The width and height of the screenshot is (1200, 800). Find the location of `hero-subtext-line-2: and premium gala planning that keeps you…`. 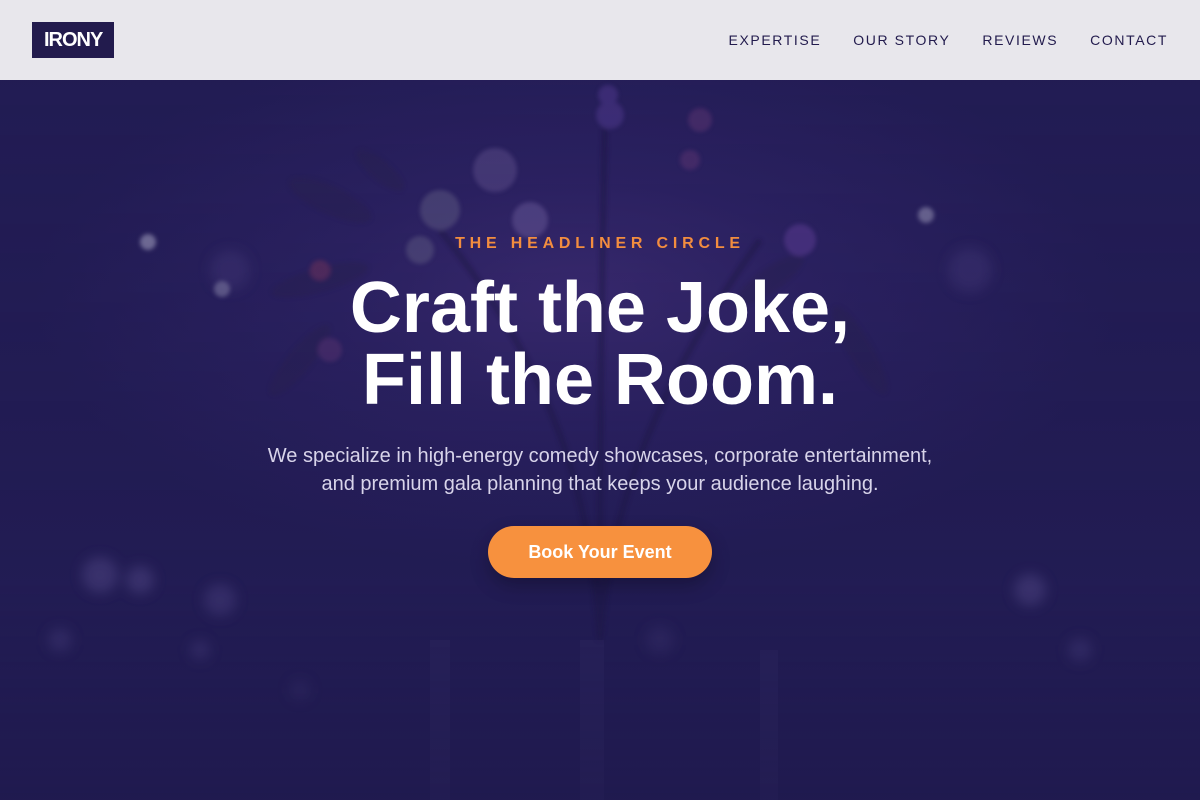

hero-subtext-line-2: and premium gala planning that keeps you… is located at coordinates (600, 484).